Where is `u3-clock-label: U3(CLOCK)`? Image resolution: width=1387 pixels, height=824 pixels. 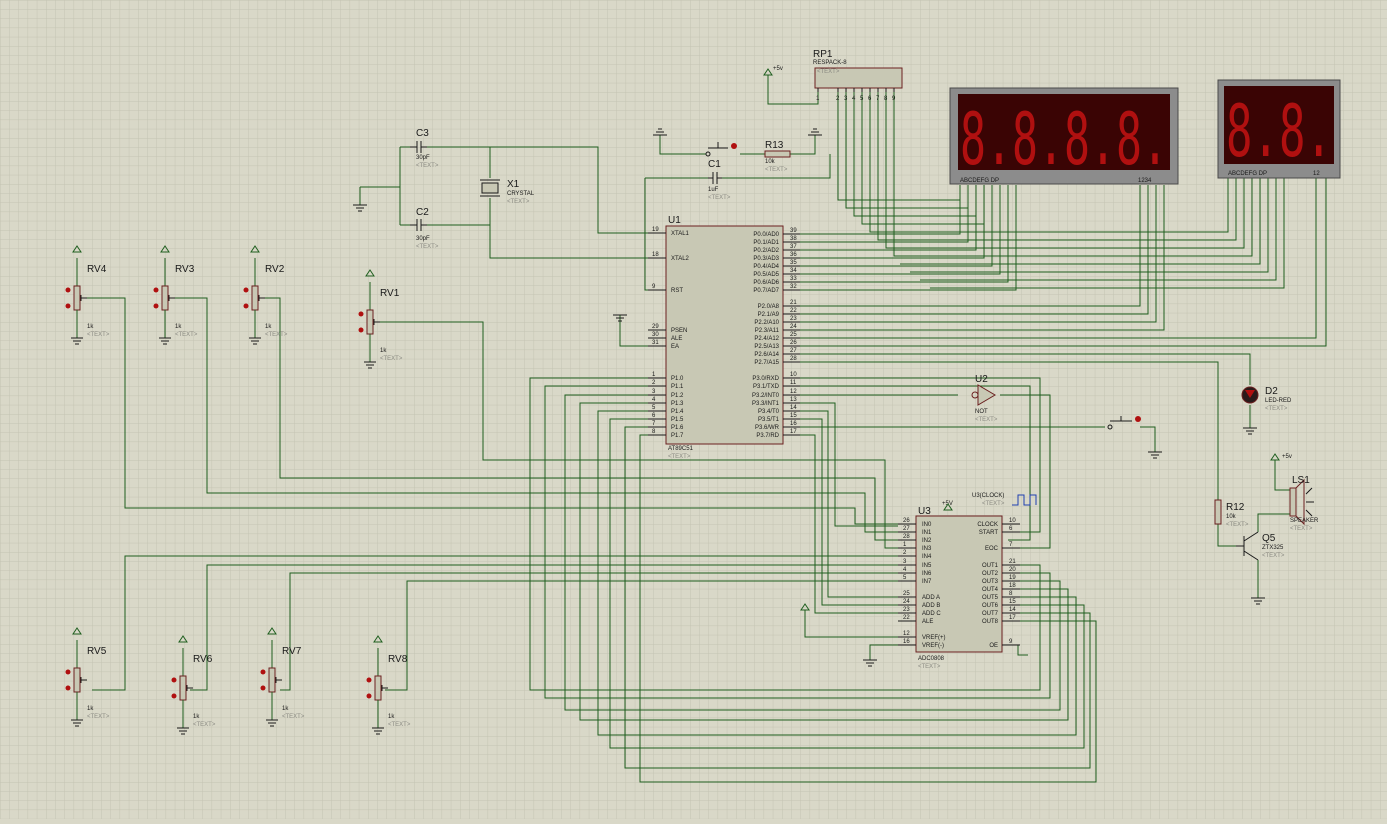
u3-clock-label: U3(CLOCK) is located at coordinates (988, 496).